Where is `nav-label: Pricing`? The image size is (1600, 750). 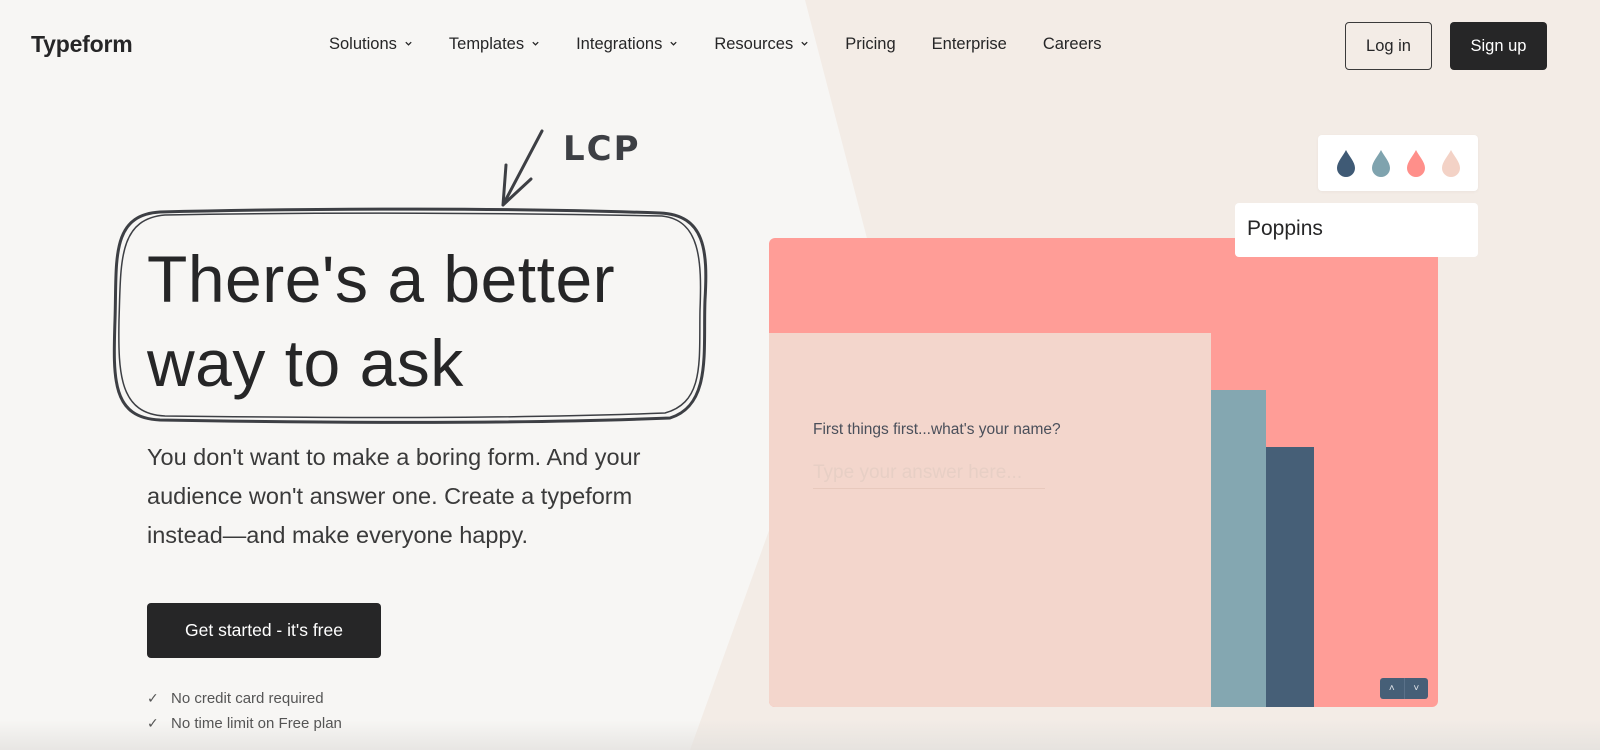
nav-label: Pricing is located at coordinates (870, 44).